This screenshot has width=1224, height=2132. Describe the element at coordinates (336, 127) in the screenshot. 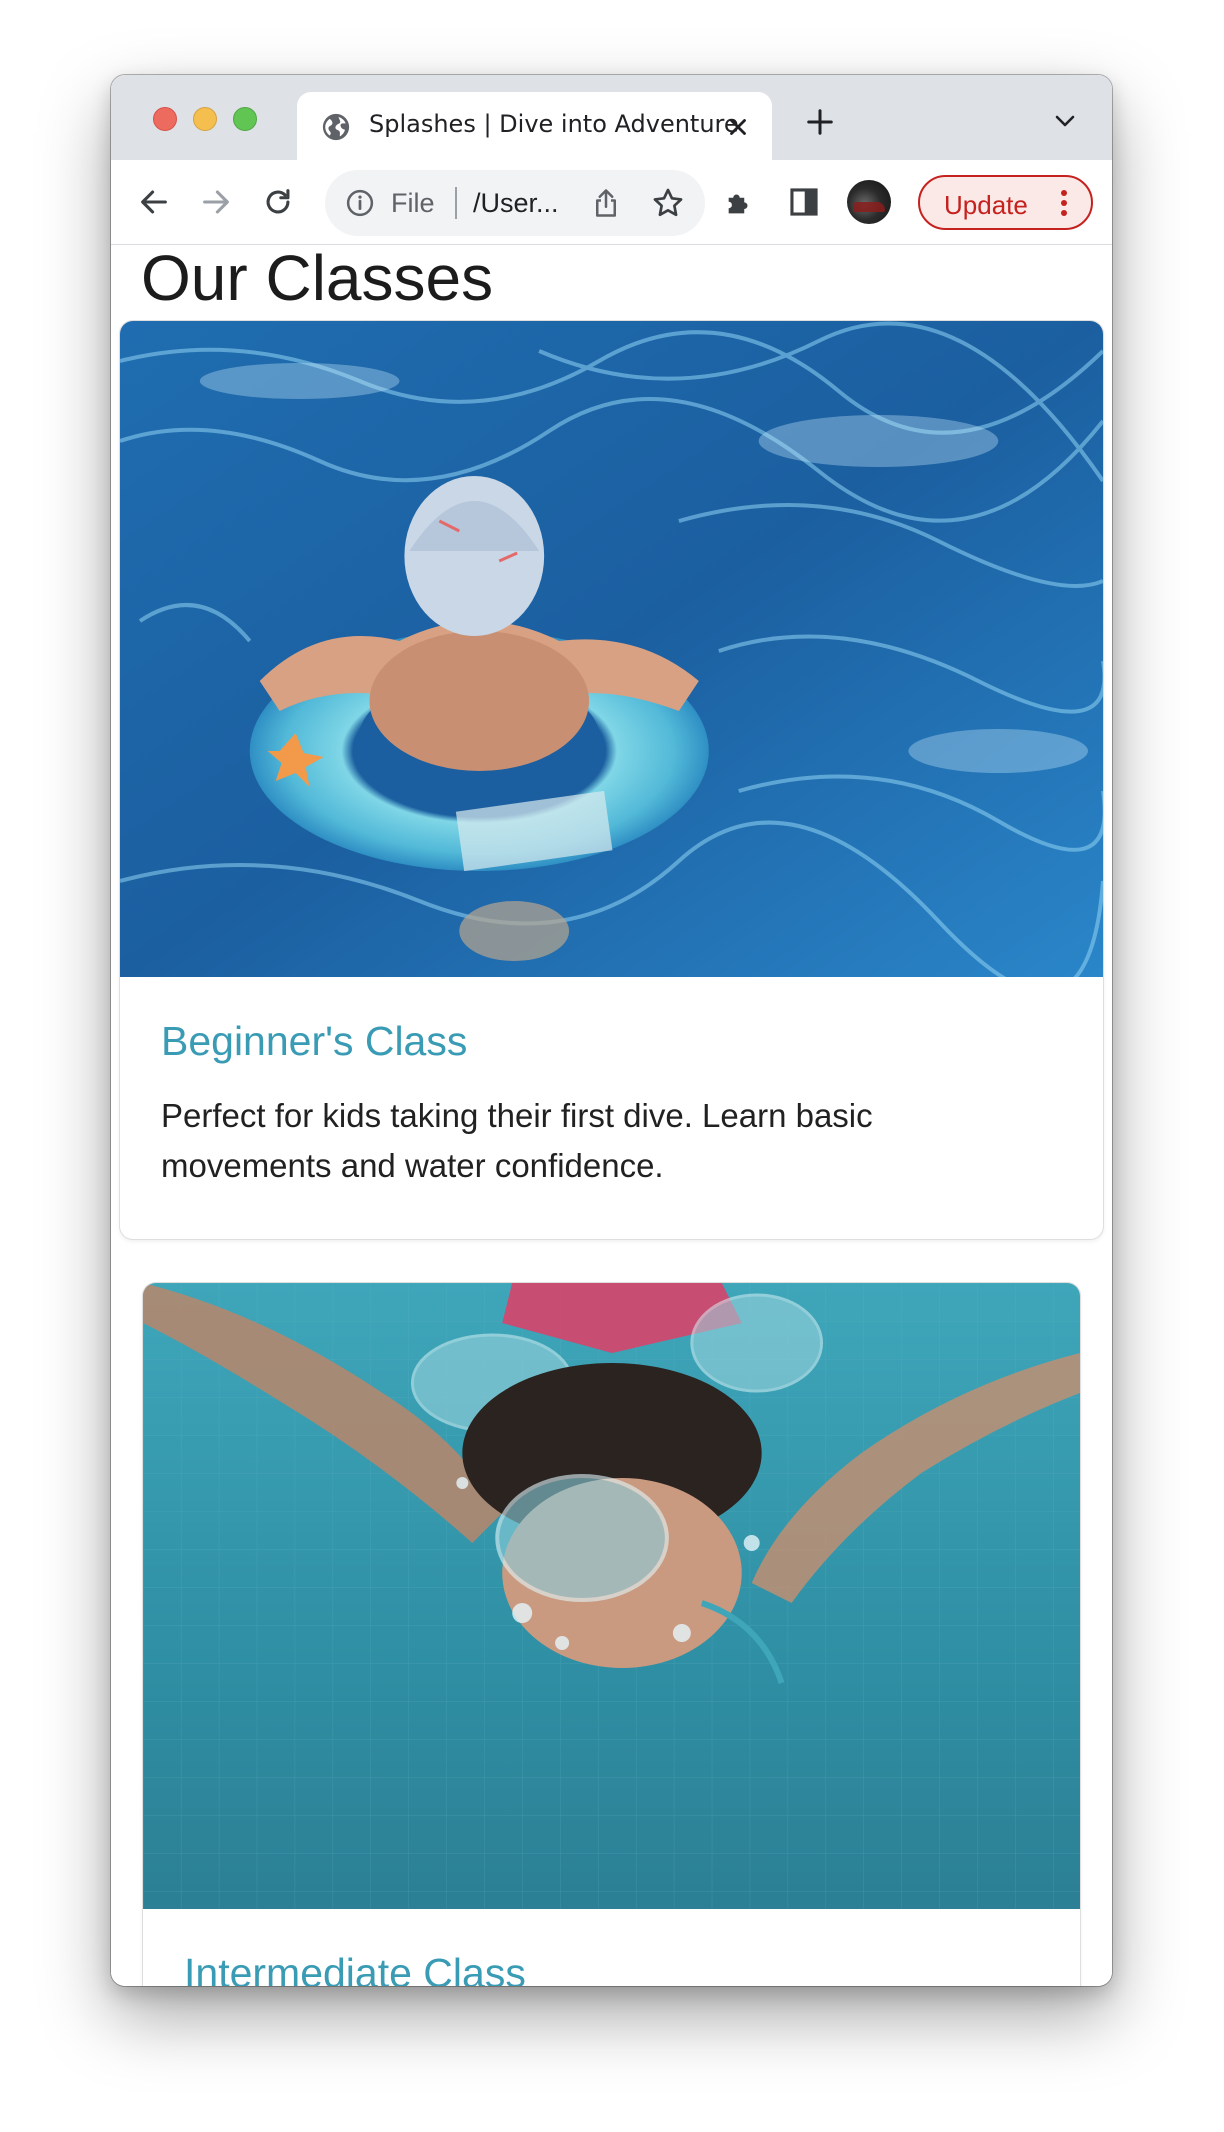

I see `globe-icon` at that location.